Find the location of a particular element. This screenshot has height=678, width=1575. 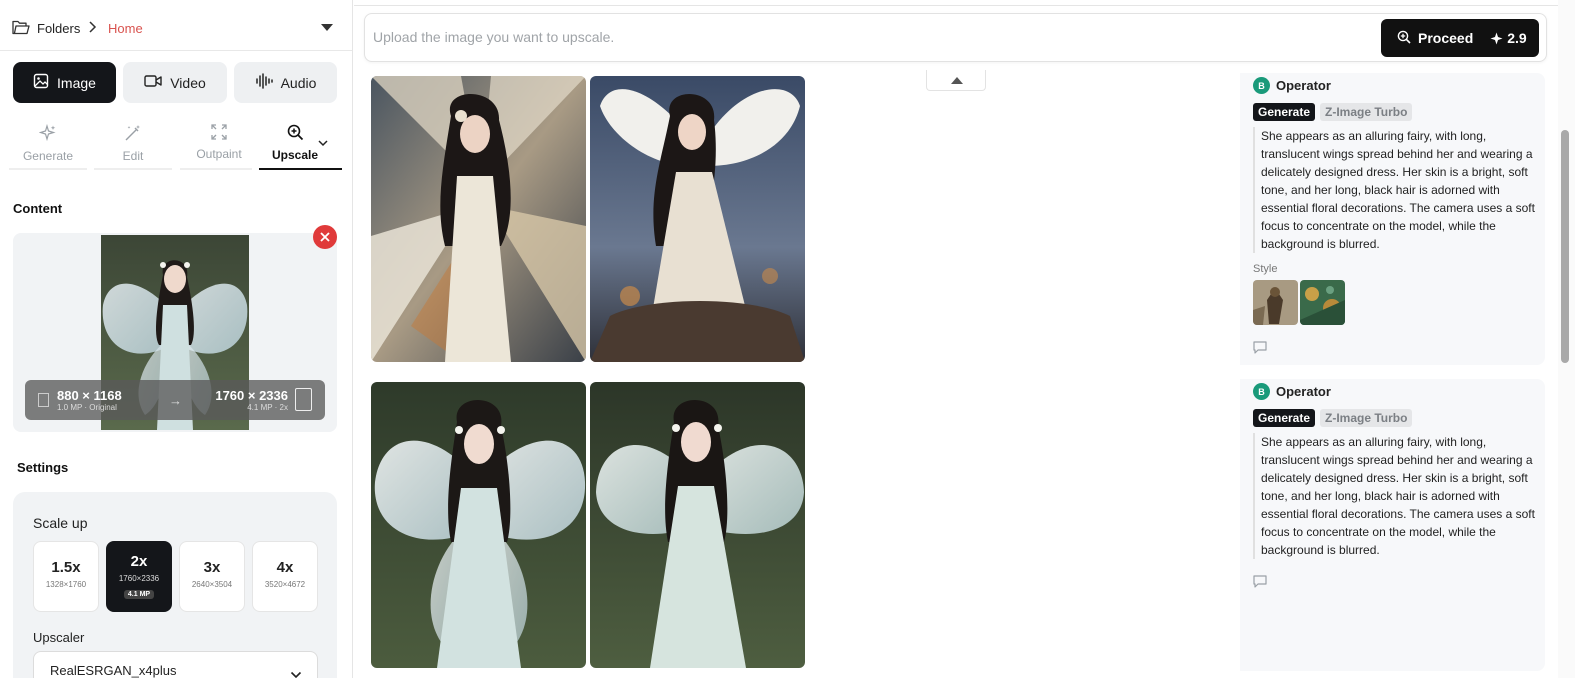

original-resolution: 880 × 1168 is located at coordinates (89, 395).